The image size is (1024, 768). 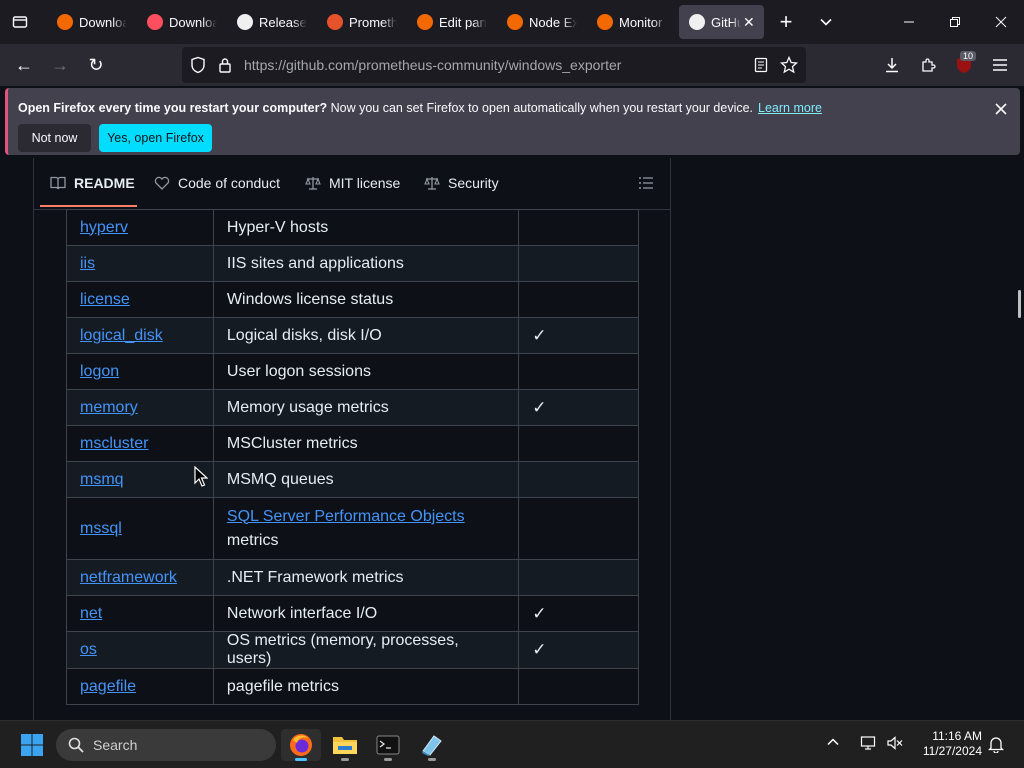 I want to click on downloads-button, so click(x=892, y=65).